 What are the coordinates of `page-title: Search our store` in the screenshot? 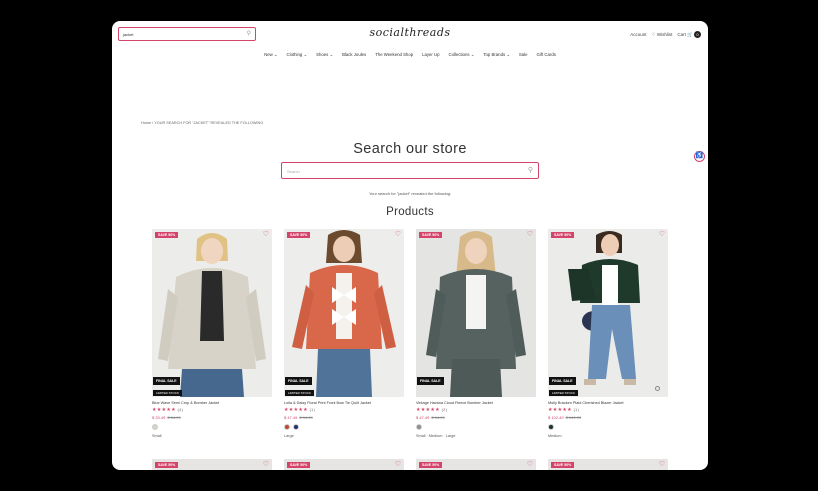 It's located at (410, 149).